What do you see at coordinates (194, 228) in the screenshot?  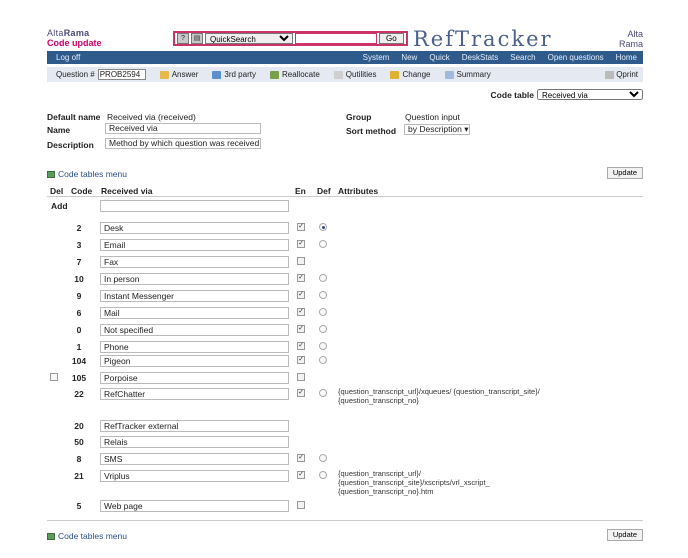 I see `row-name-input: Desk` at bounding box center [194, 228].